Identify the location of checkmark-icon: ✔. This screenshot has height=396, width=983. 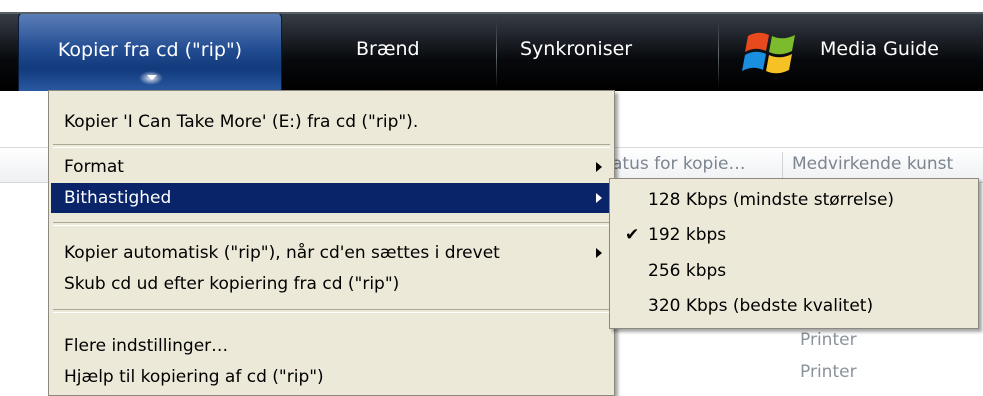
(632, 235).